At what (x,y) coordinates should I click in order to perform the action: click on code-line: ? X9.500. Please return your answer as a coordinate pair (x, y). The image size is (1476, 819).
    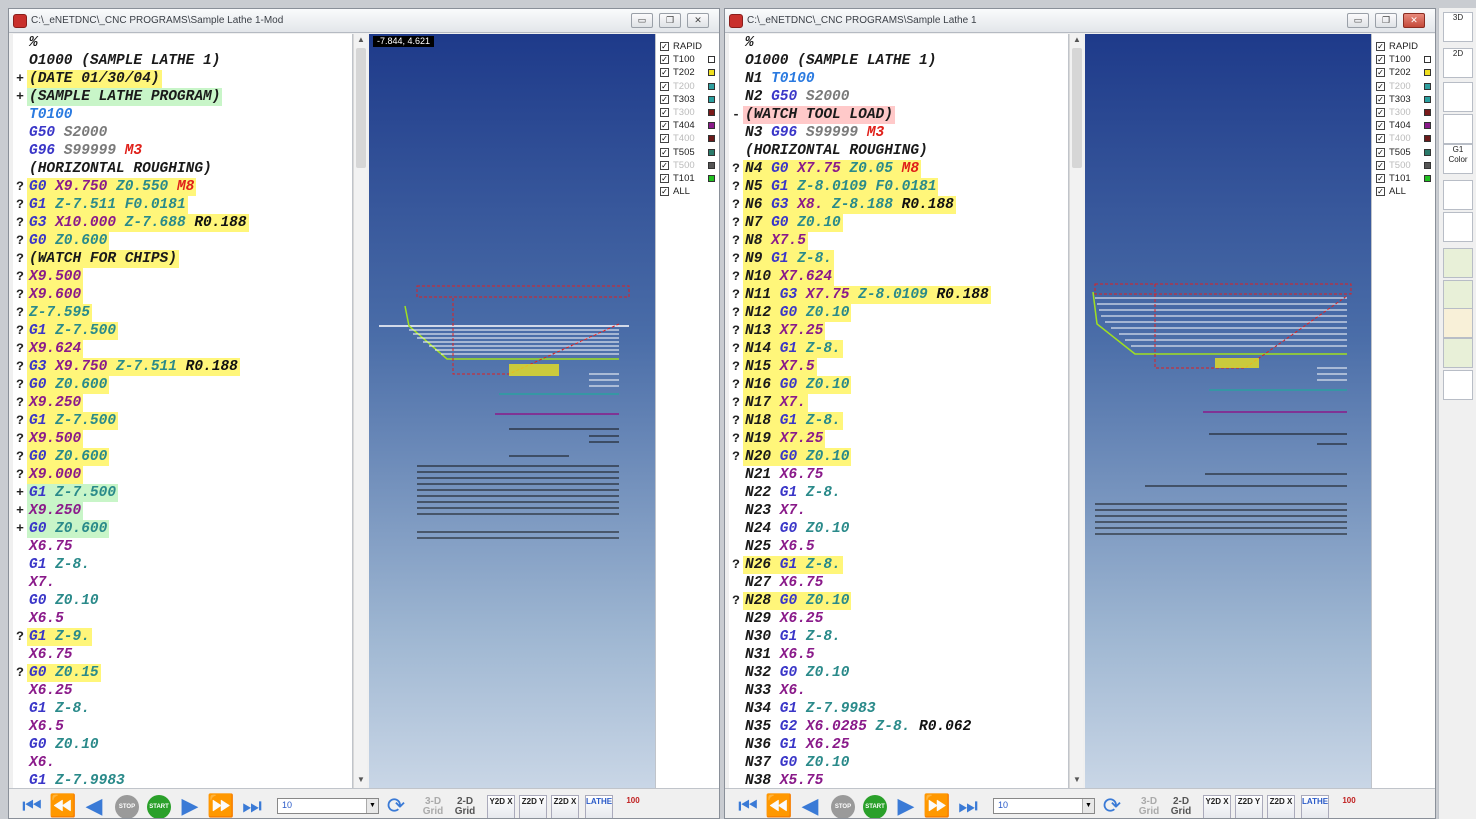
    Looking at the image, I should click on (182, 439).